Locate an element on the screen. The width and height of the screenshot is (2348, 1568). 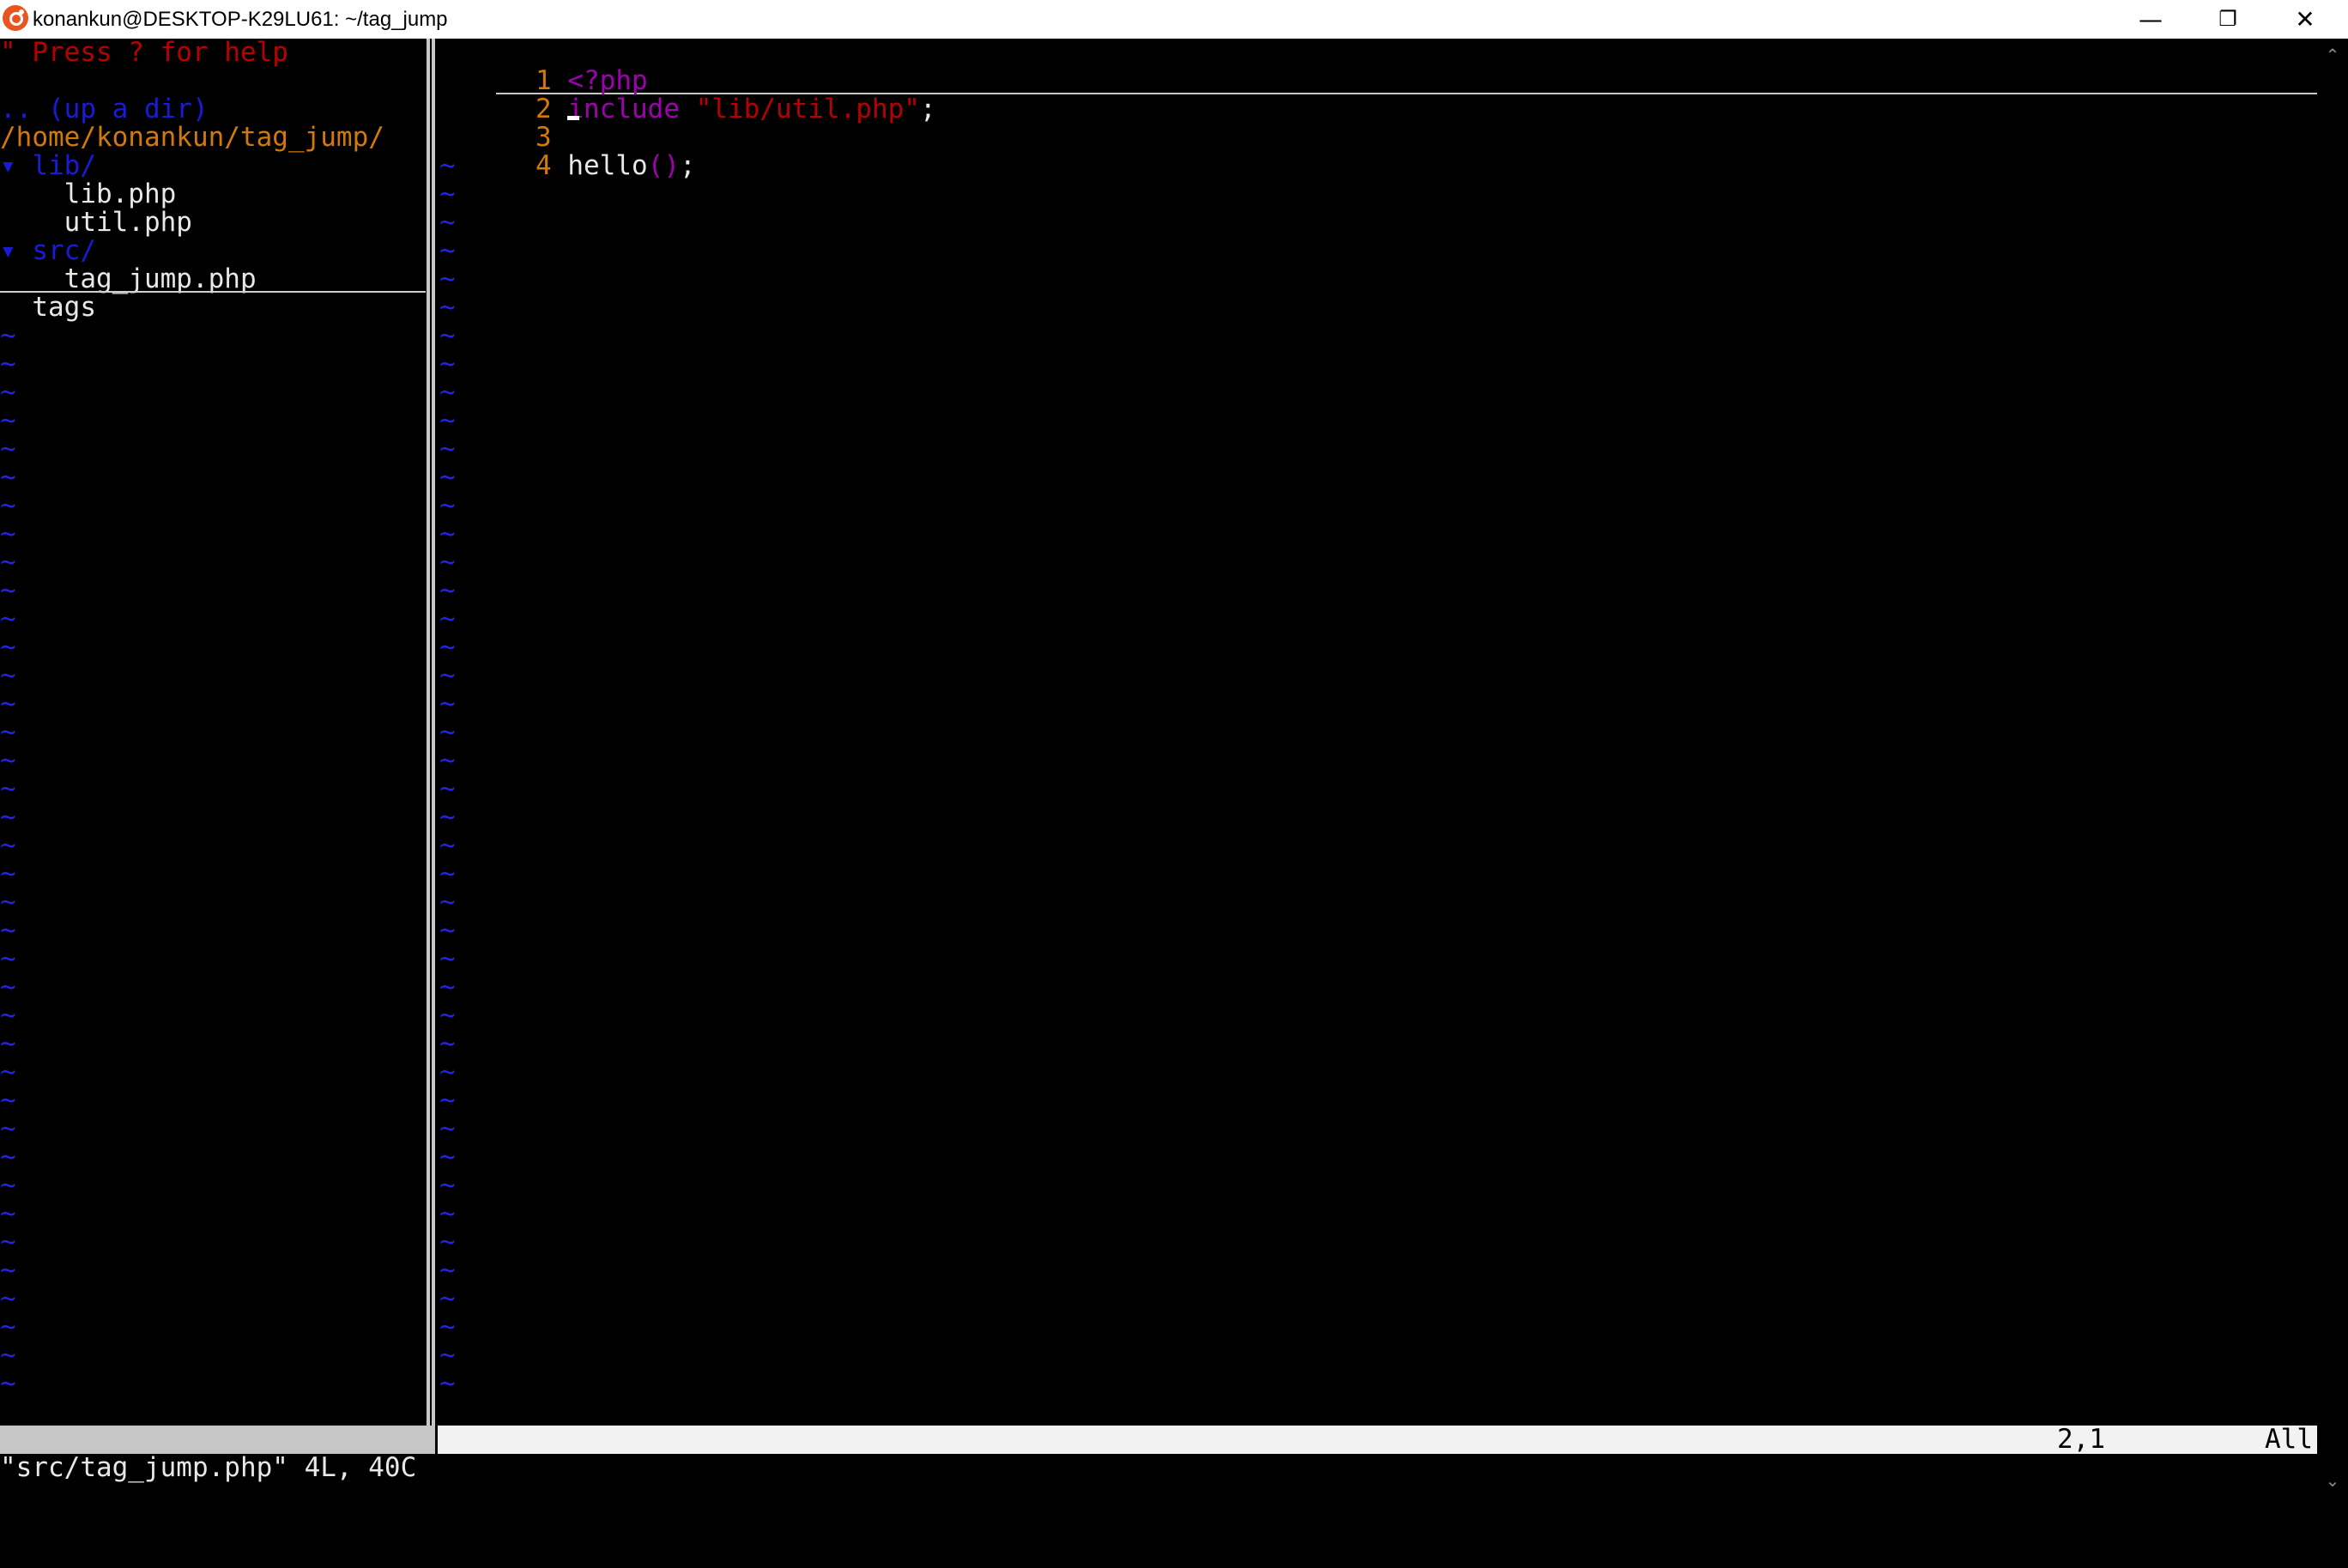
nerdtree-file-lib-php: lib.php is located at coordinates (88, 194).